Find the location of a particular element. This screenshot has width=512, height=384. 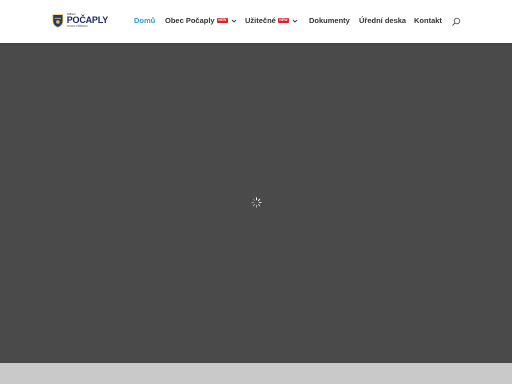

nav-item-uzitecne: Užitečné NEW is located at coordinates (271, 20).